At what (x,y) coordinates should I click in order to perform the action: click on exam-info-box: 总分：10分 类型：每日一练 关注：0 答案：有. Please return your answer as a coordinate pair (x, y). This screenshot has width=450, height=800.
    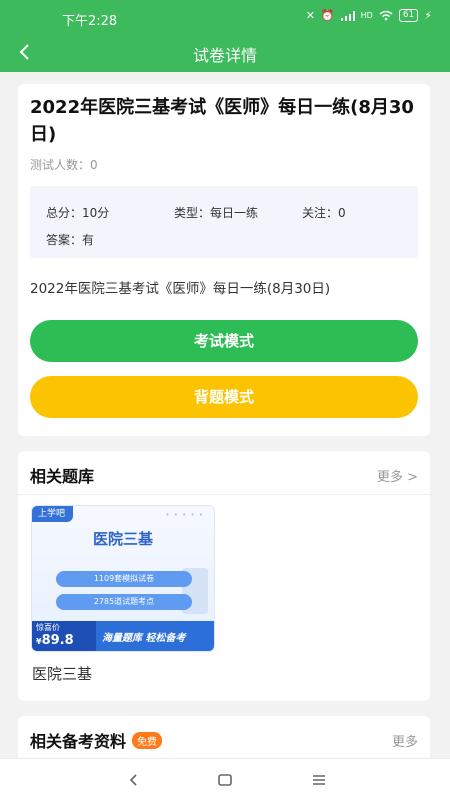
    Looking at the image, I should click on (224, 222).